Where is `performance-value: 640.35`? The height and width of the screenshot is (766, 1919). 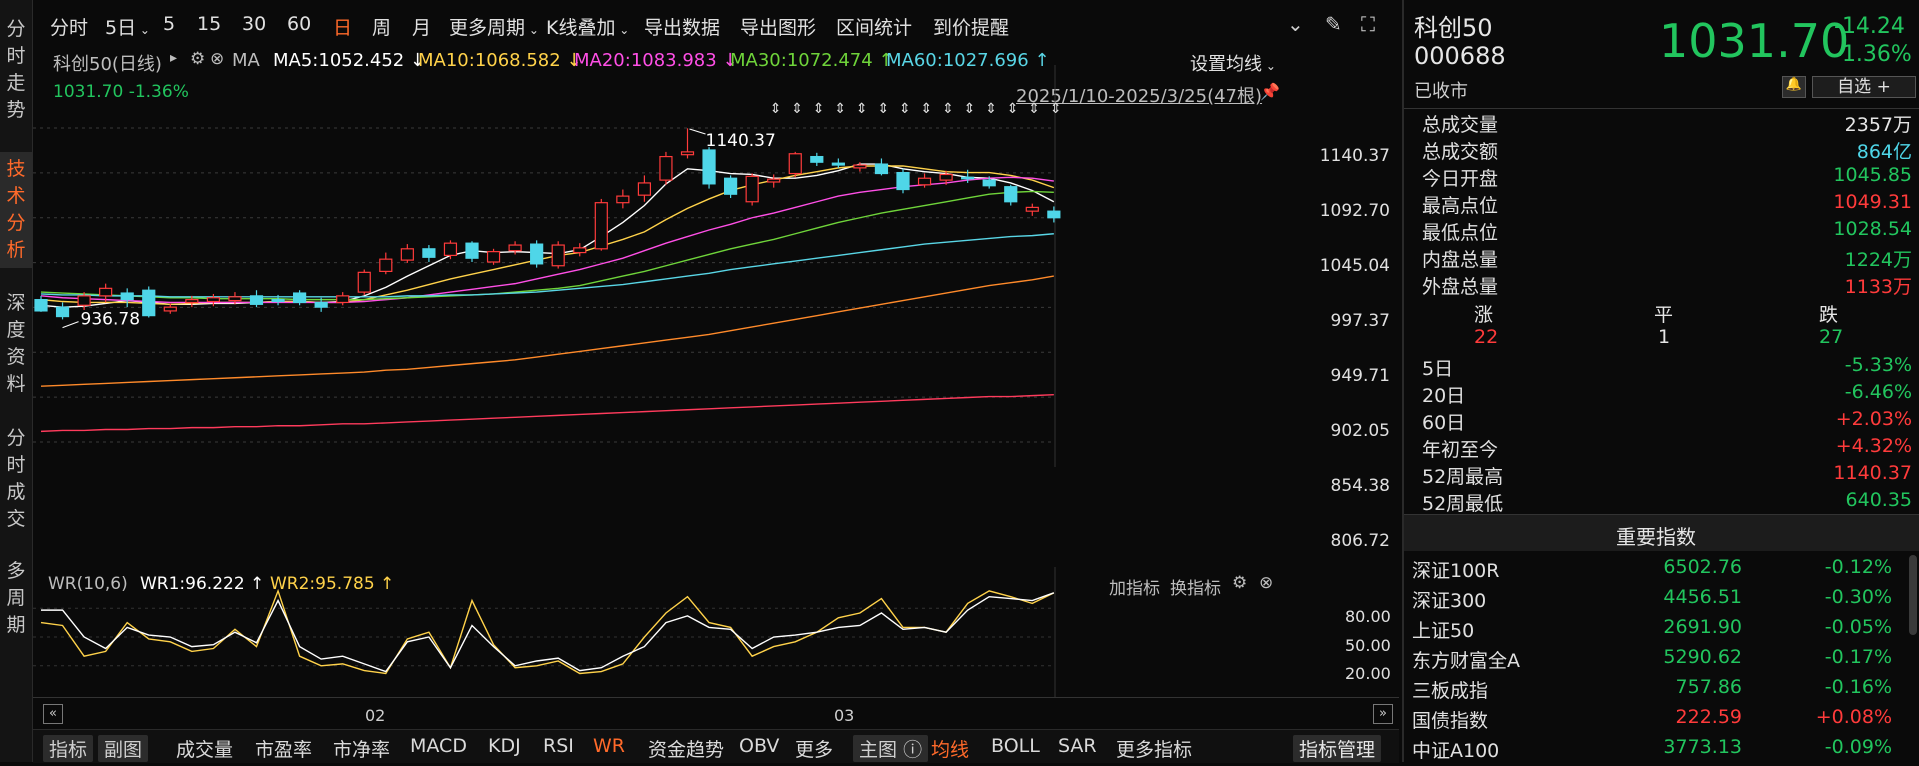
performance-value: 640.35 is located at coordinates (1878, 500).